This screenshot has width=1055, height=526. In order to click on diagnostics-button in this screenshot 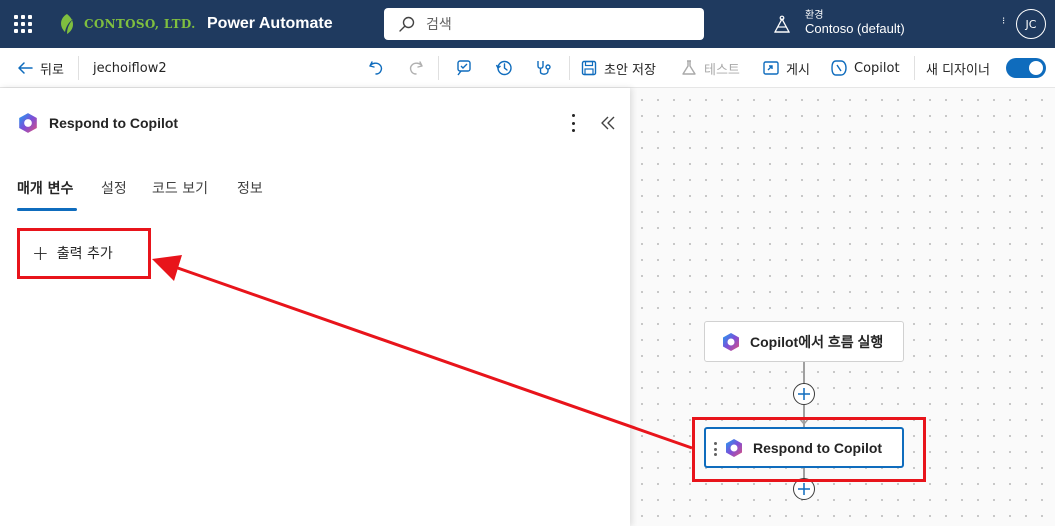, I will do `click(544, 68)`.